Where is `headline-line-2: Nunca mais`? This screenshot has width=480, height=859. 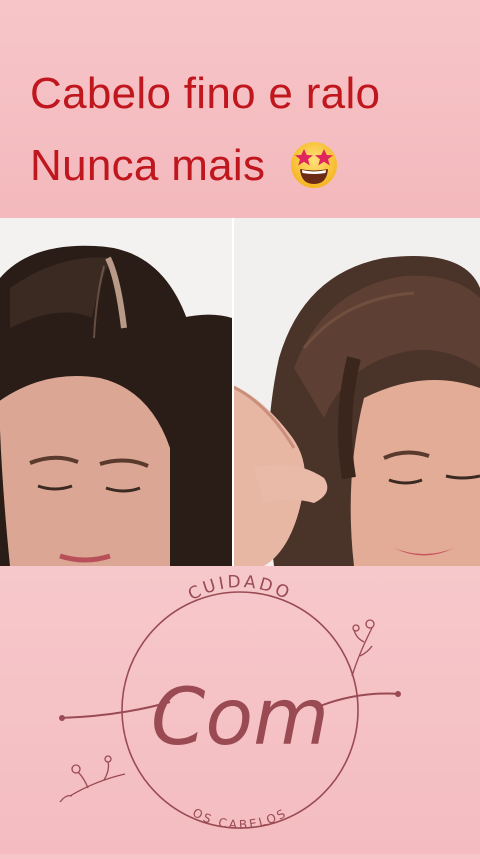
headline-line-2: Nunca mais is located at coordinates (185, 165).